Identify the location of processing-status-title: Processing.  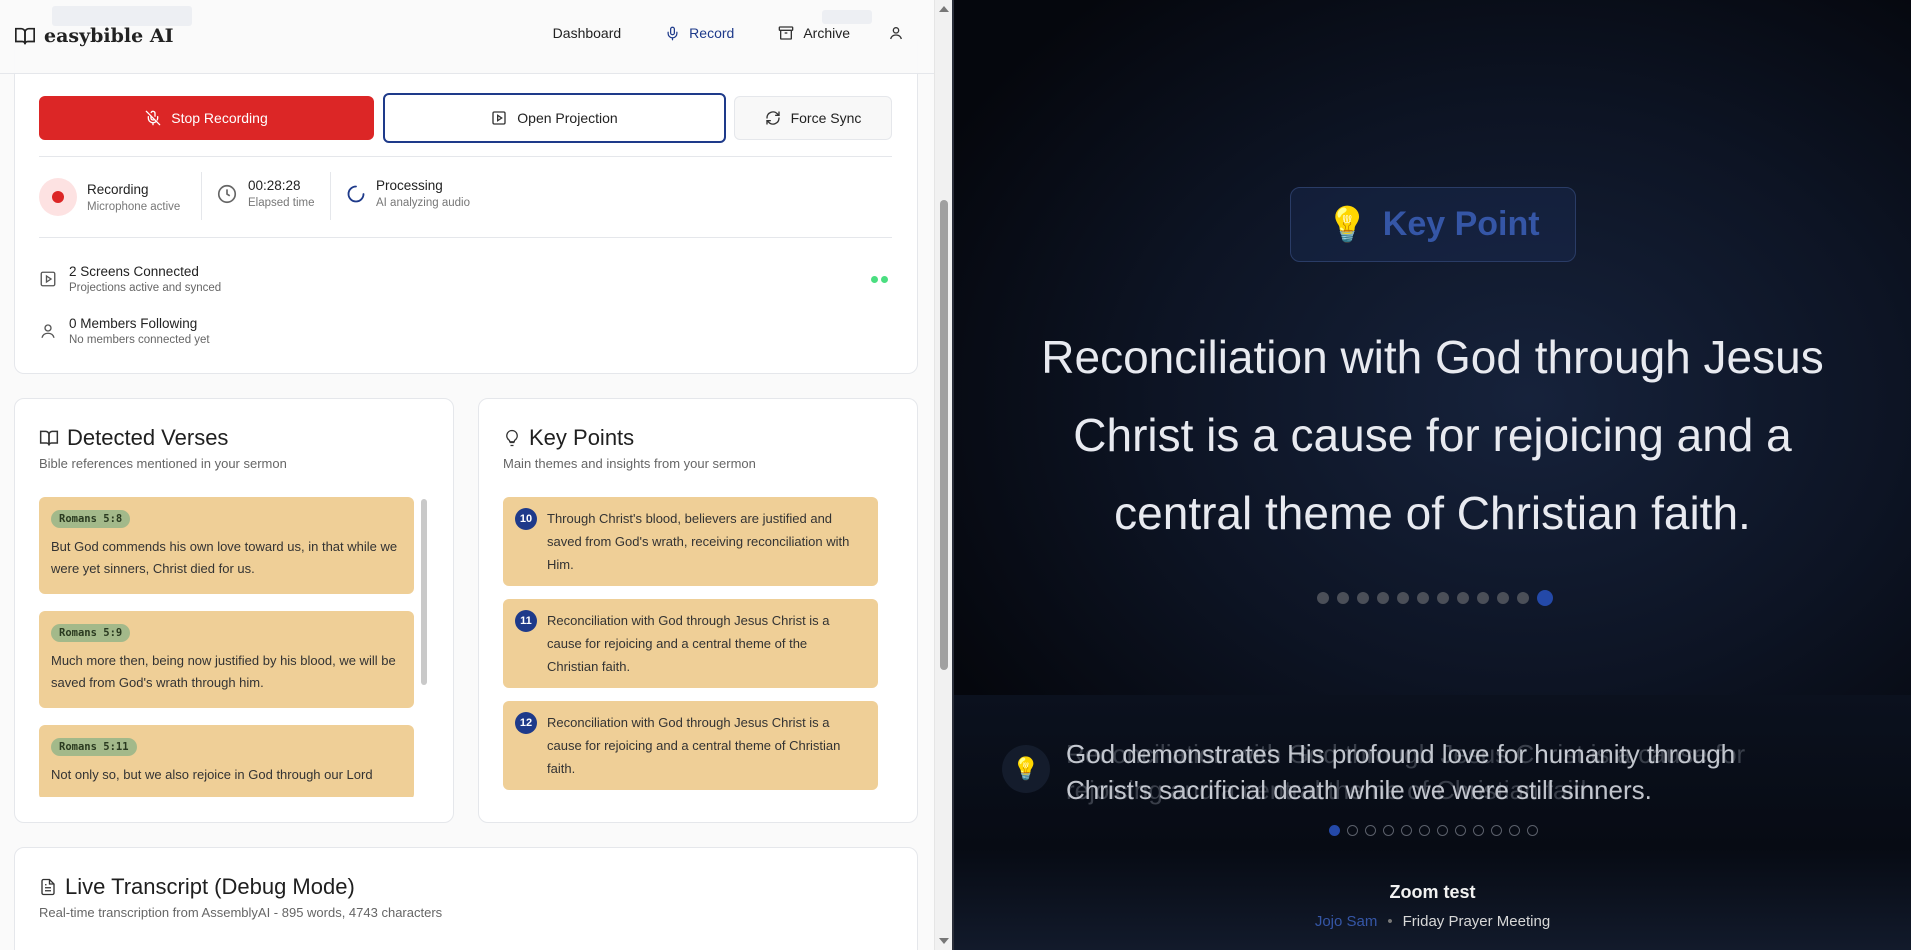
(409, 185).